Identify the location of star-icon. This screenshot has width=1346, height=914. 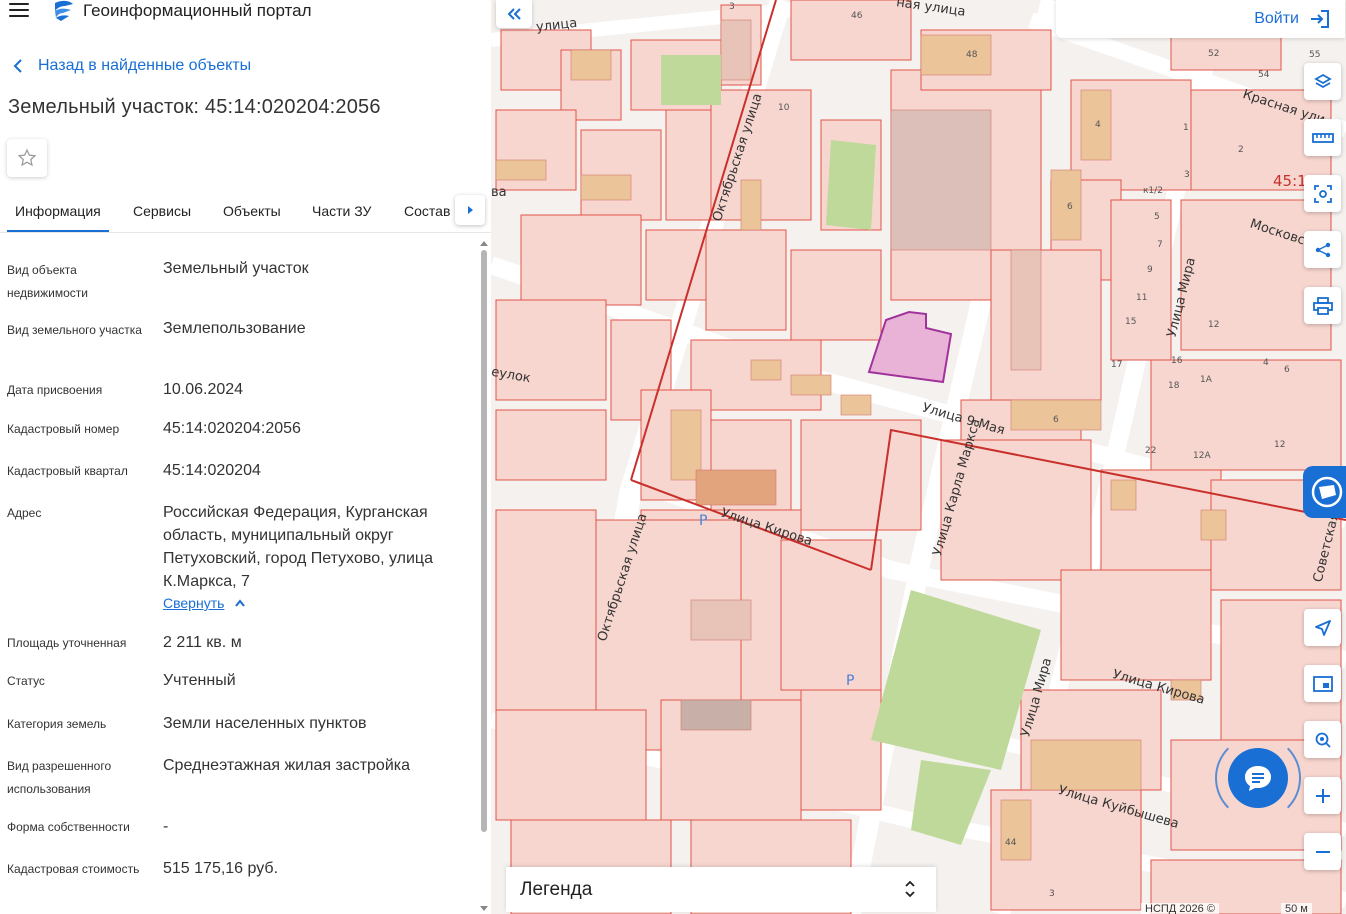
(27, 157).